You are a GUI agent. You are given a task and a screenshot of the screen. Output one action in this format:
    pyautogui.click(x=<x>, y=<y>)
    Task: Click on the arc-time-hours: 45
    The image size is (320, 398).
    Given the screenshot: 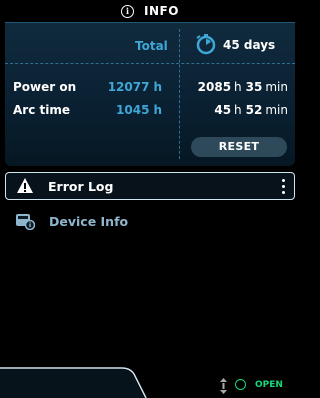 What is the action you would take?
    pyautogui.click(x=223, y=110)
    